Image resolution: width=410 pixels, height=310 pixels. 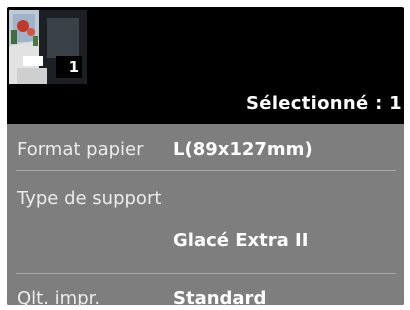 I want to click on photo-thumbnail: 1, so click(x=48, y=47).